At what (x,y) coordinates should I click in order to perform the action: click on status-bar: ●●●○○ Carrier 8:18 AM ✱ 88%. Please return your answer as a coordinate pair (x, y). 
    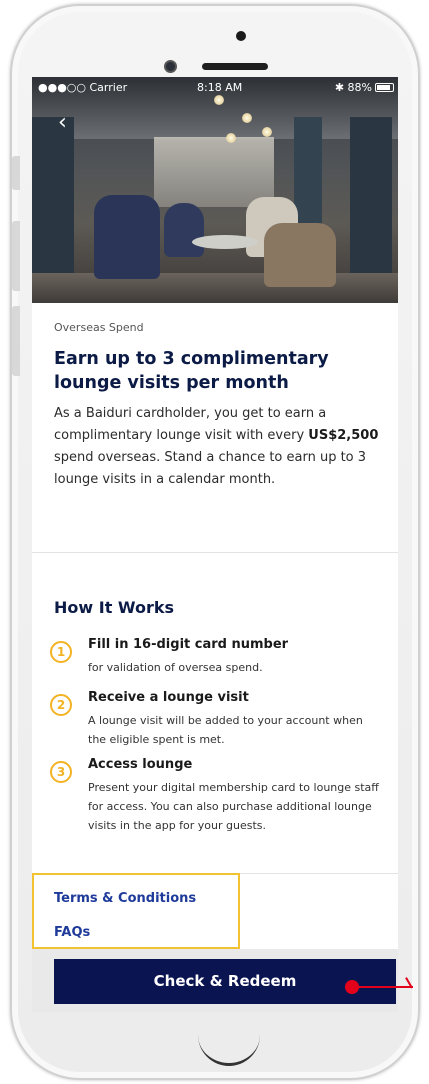
    Looking at the image, I should click on (215, 87).